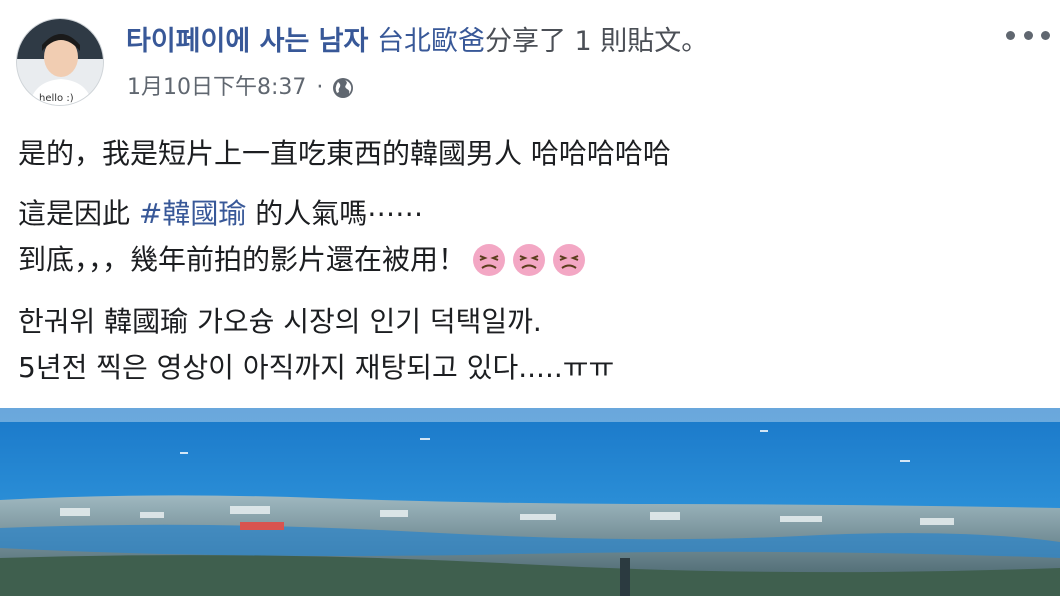 The image size is (1060, 596). I want to click on avatar-caption: hello :), so click(56, 98).